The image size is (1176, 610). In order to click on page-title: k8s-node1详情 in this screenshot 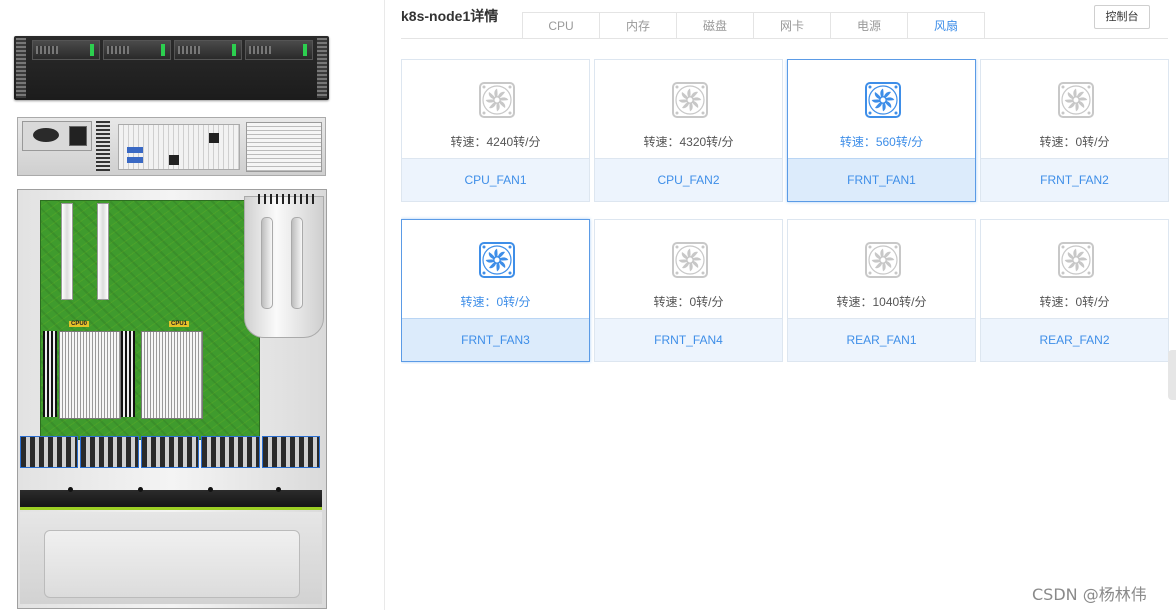, I will do `click(450, 16)`.